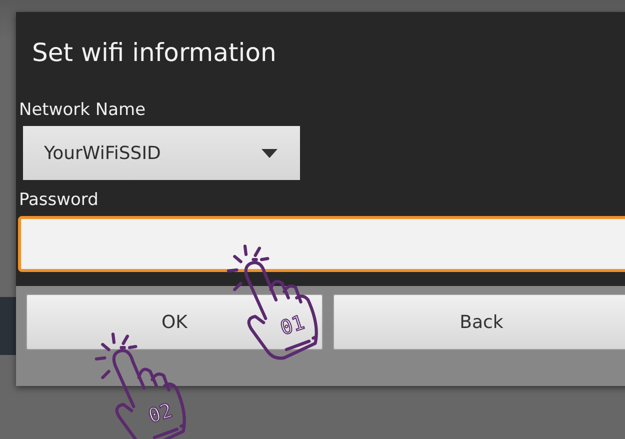 The width and height of the screenshot is (625, 439). Describe the element at coordinates (8, 326) in the screenshot. I see `background-panel` at that location.